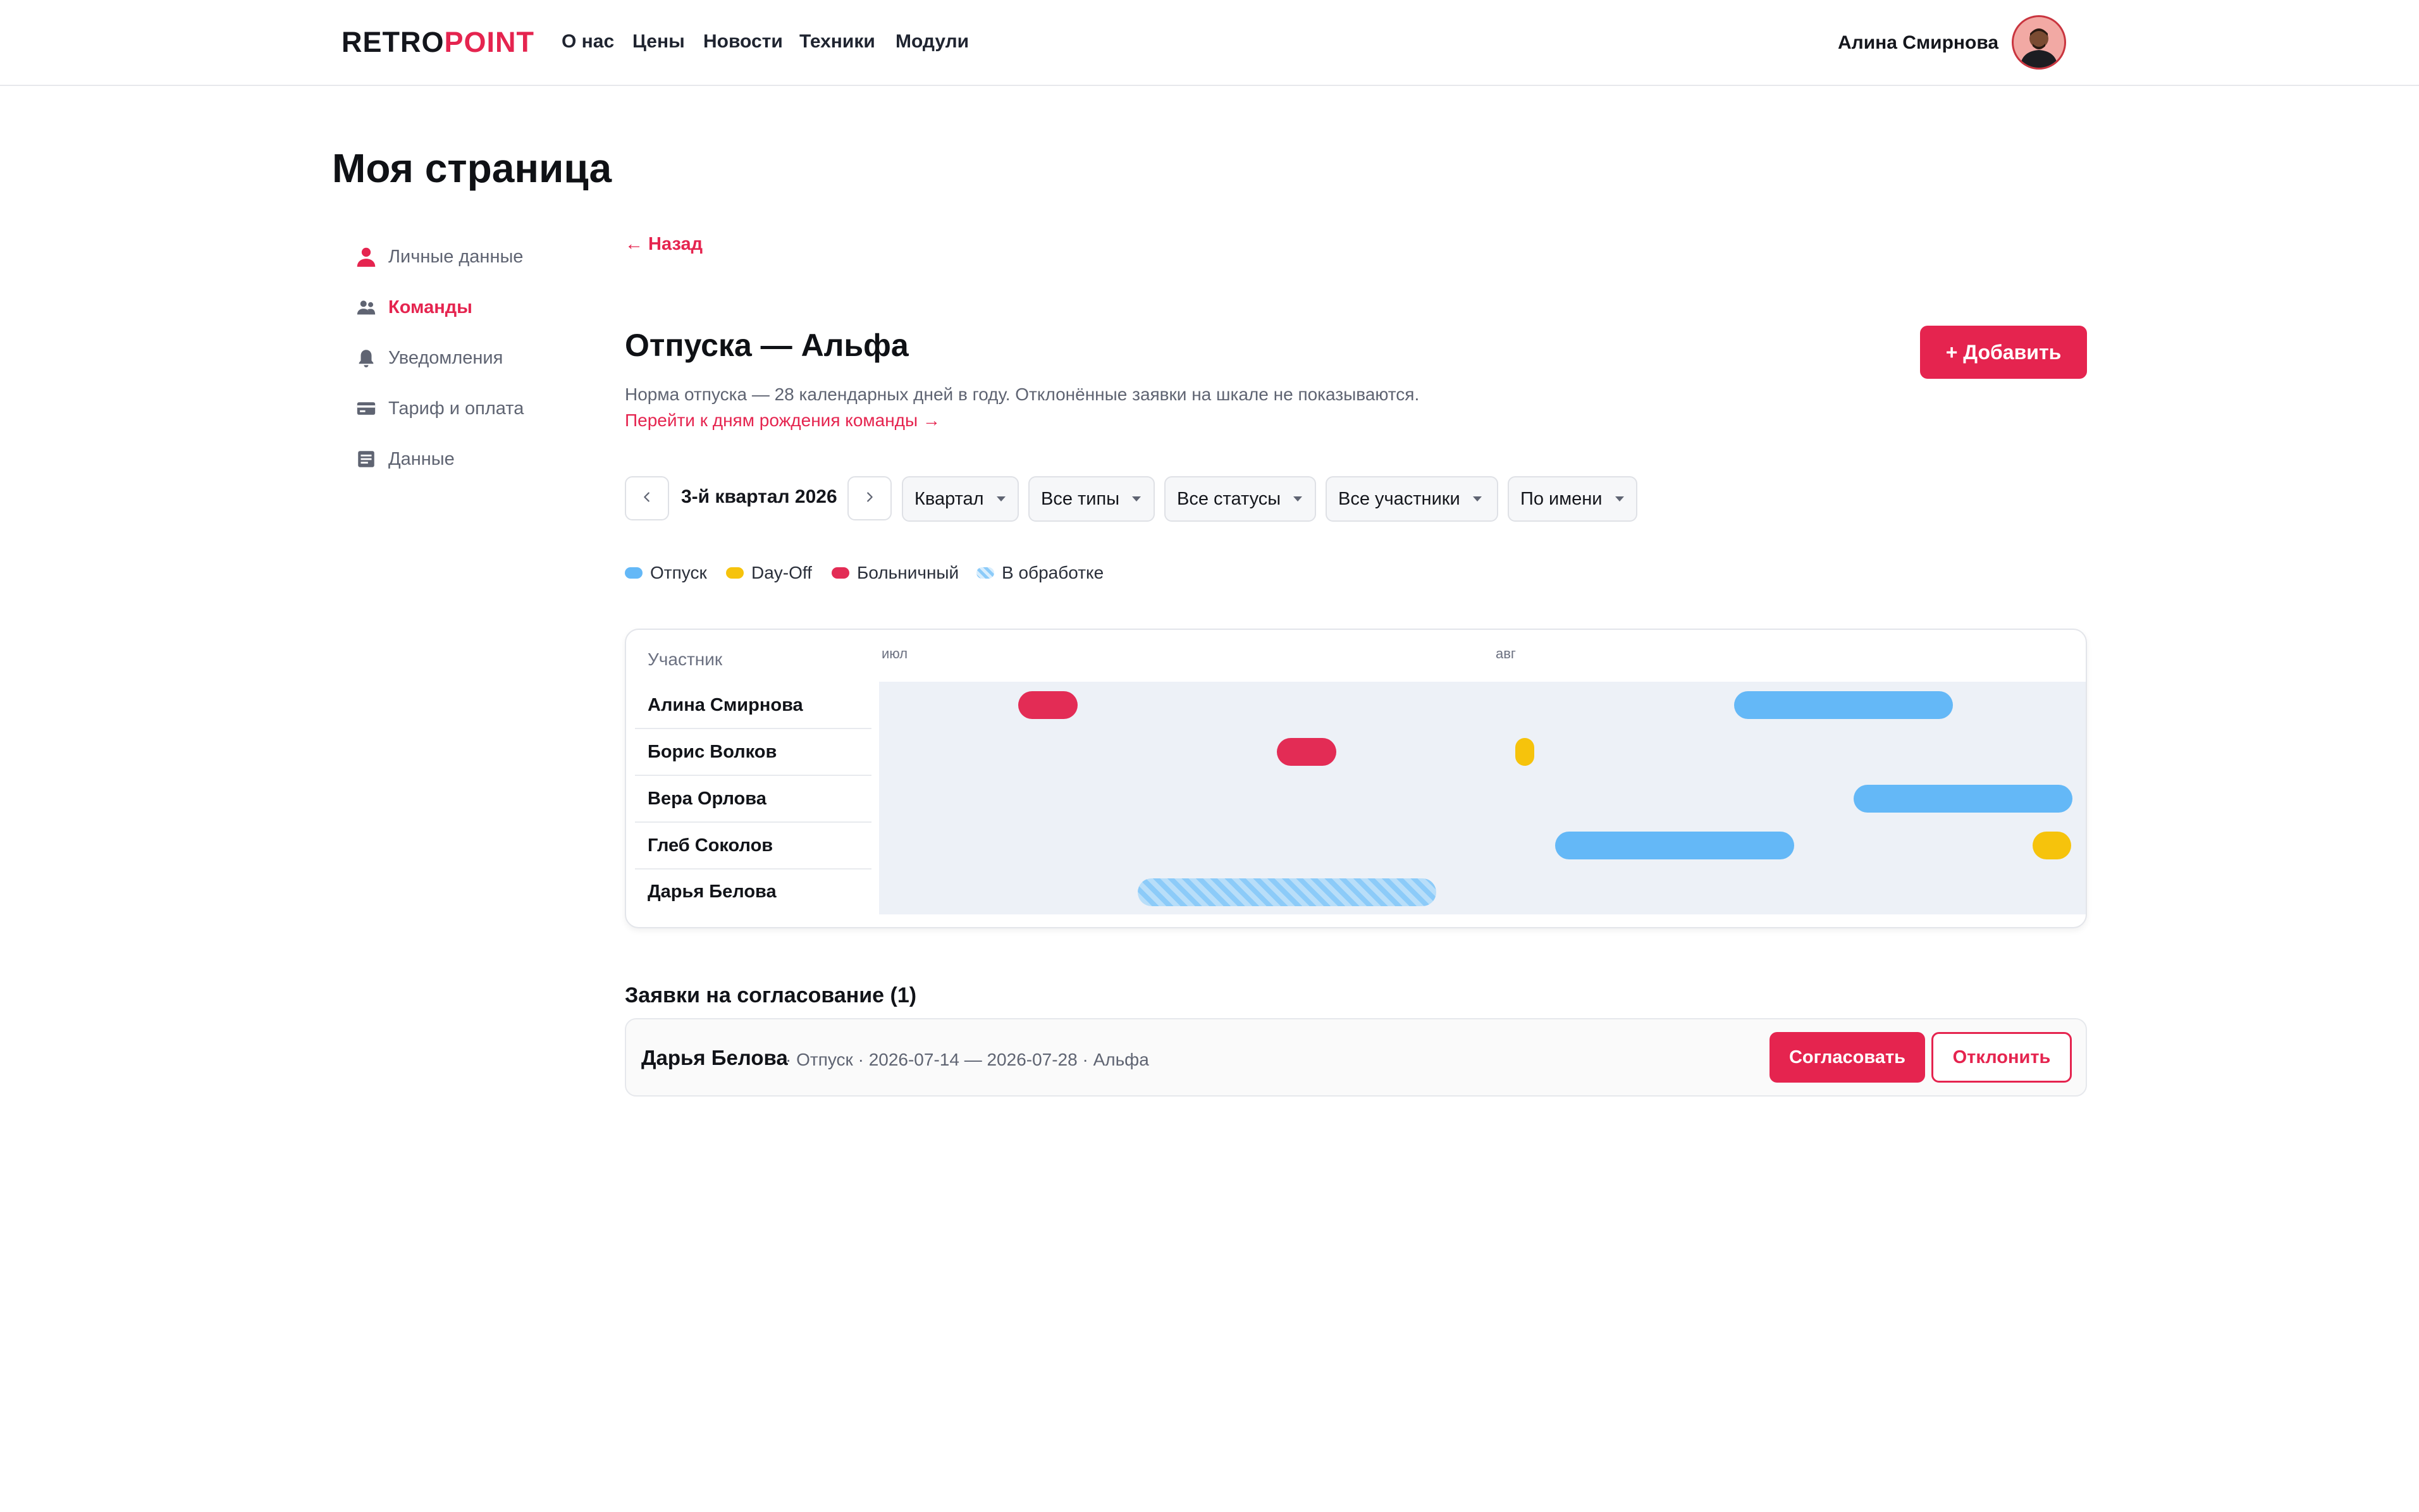 The height and width of the screenshot is (1512, 2419). What do you see at coordinates (714, 1057) in the screenshot?
I see `request-member-name: Дарья Белова` at bounding box center [714, 1057].